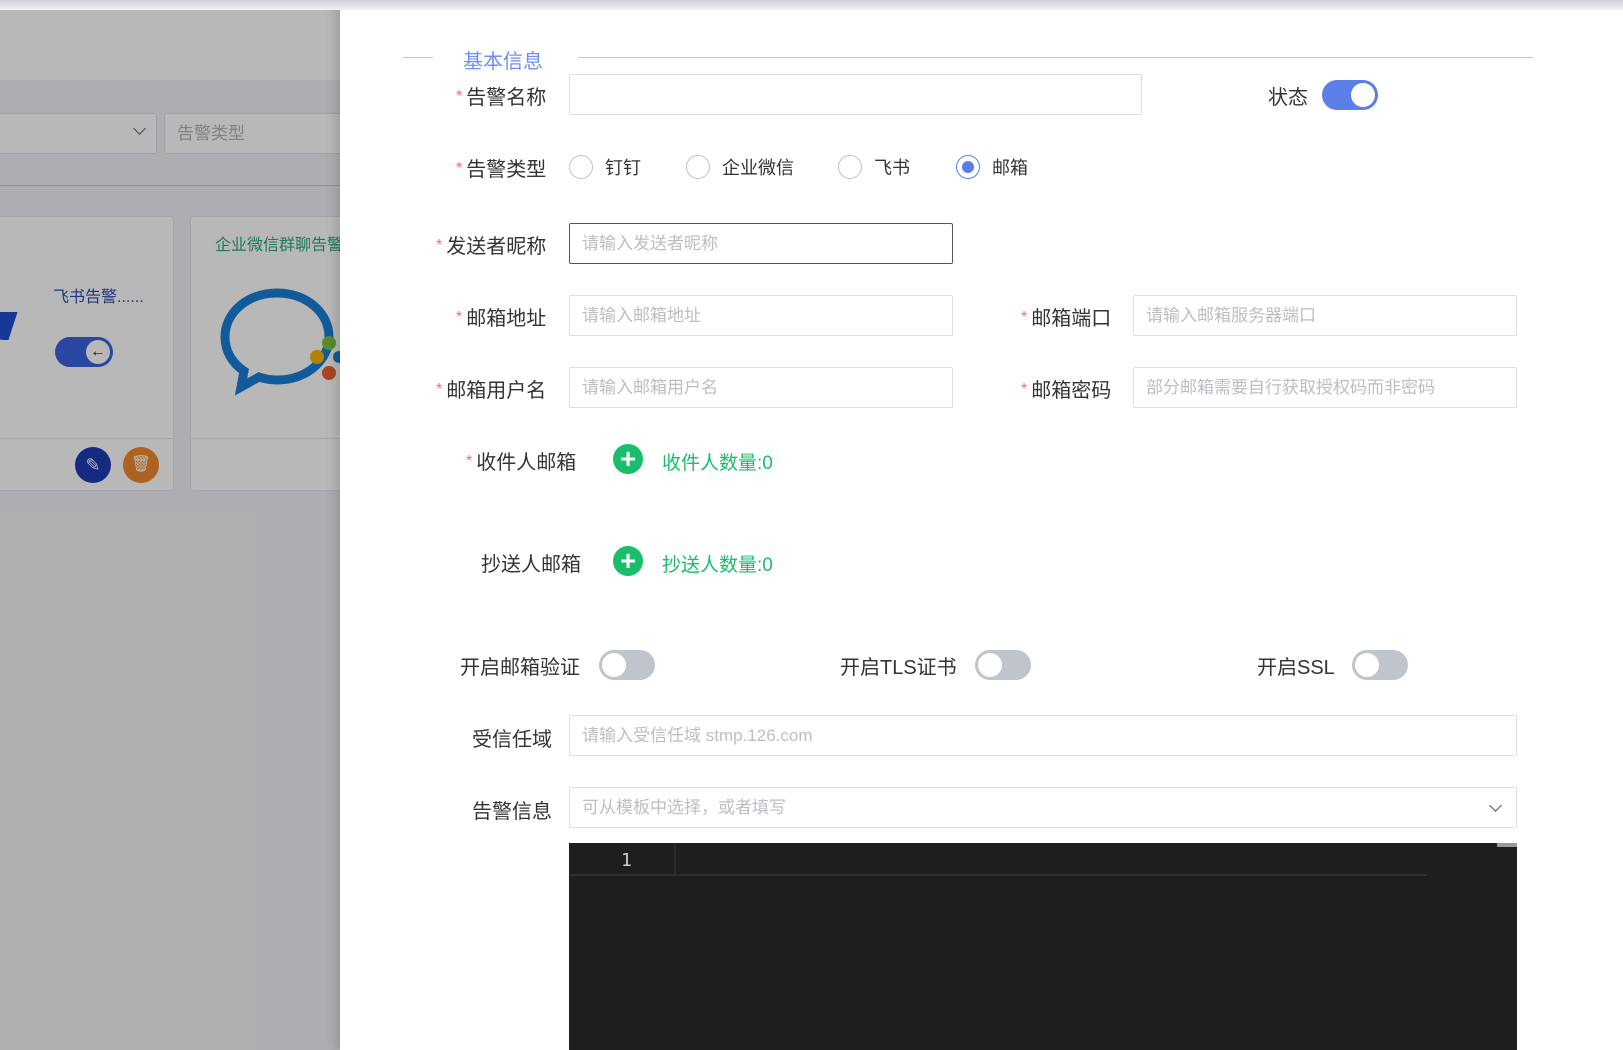  What do you see at coordinates (761, 387) in the screenshot?
I see `email-username-input: 请输入邮箱用户名` at bounding box center [761, 387].